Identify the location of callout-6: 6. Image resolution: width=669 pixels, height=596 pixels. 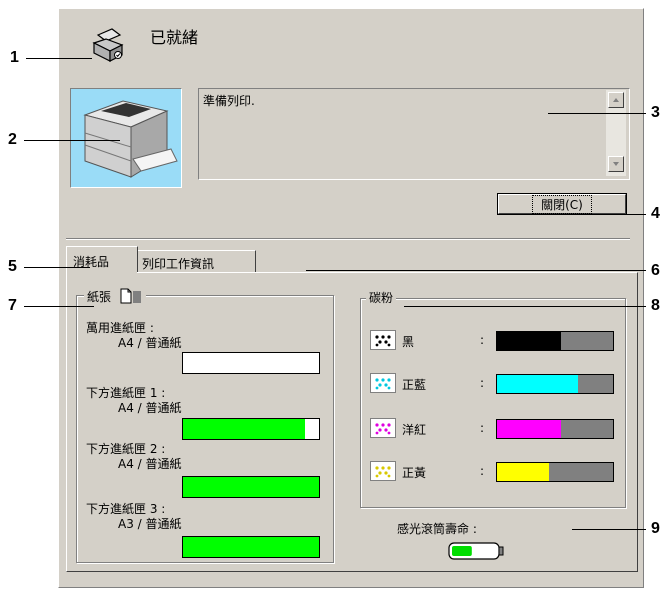
(655, 270).